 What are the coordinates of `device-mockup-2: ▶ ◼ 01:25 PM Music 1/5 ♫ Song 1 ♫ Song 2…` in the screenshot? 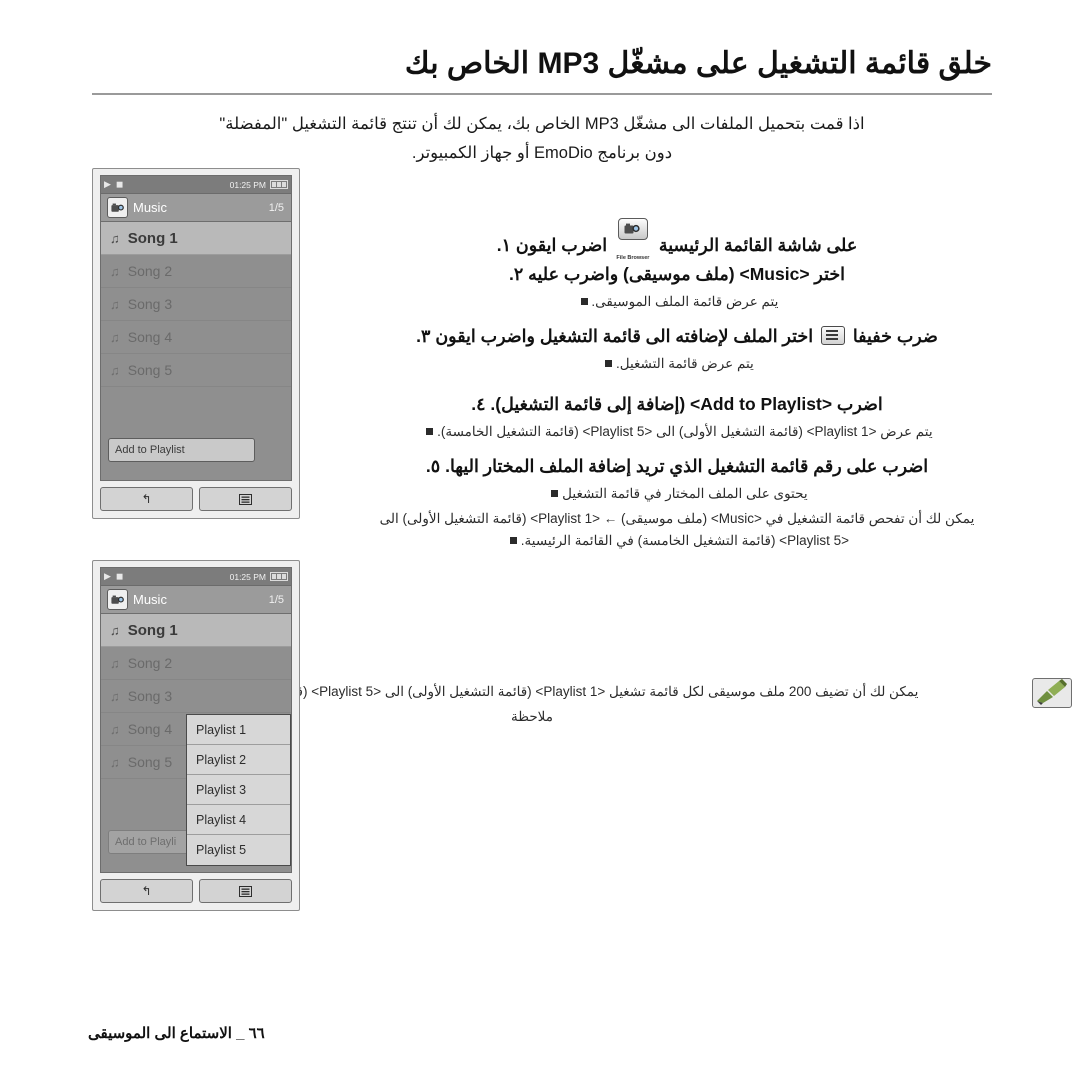 It's located at (196, 735).